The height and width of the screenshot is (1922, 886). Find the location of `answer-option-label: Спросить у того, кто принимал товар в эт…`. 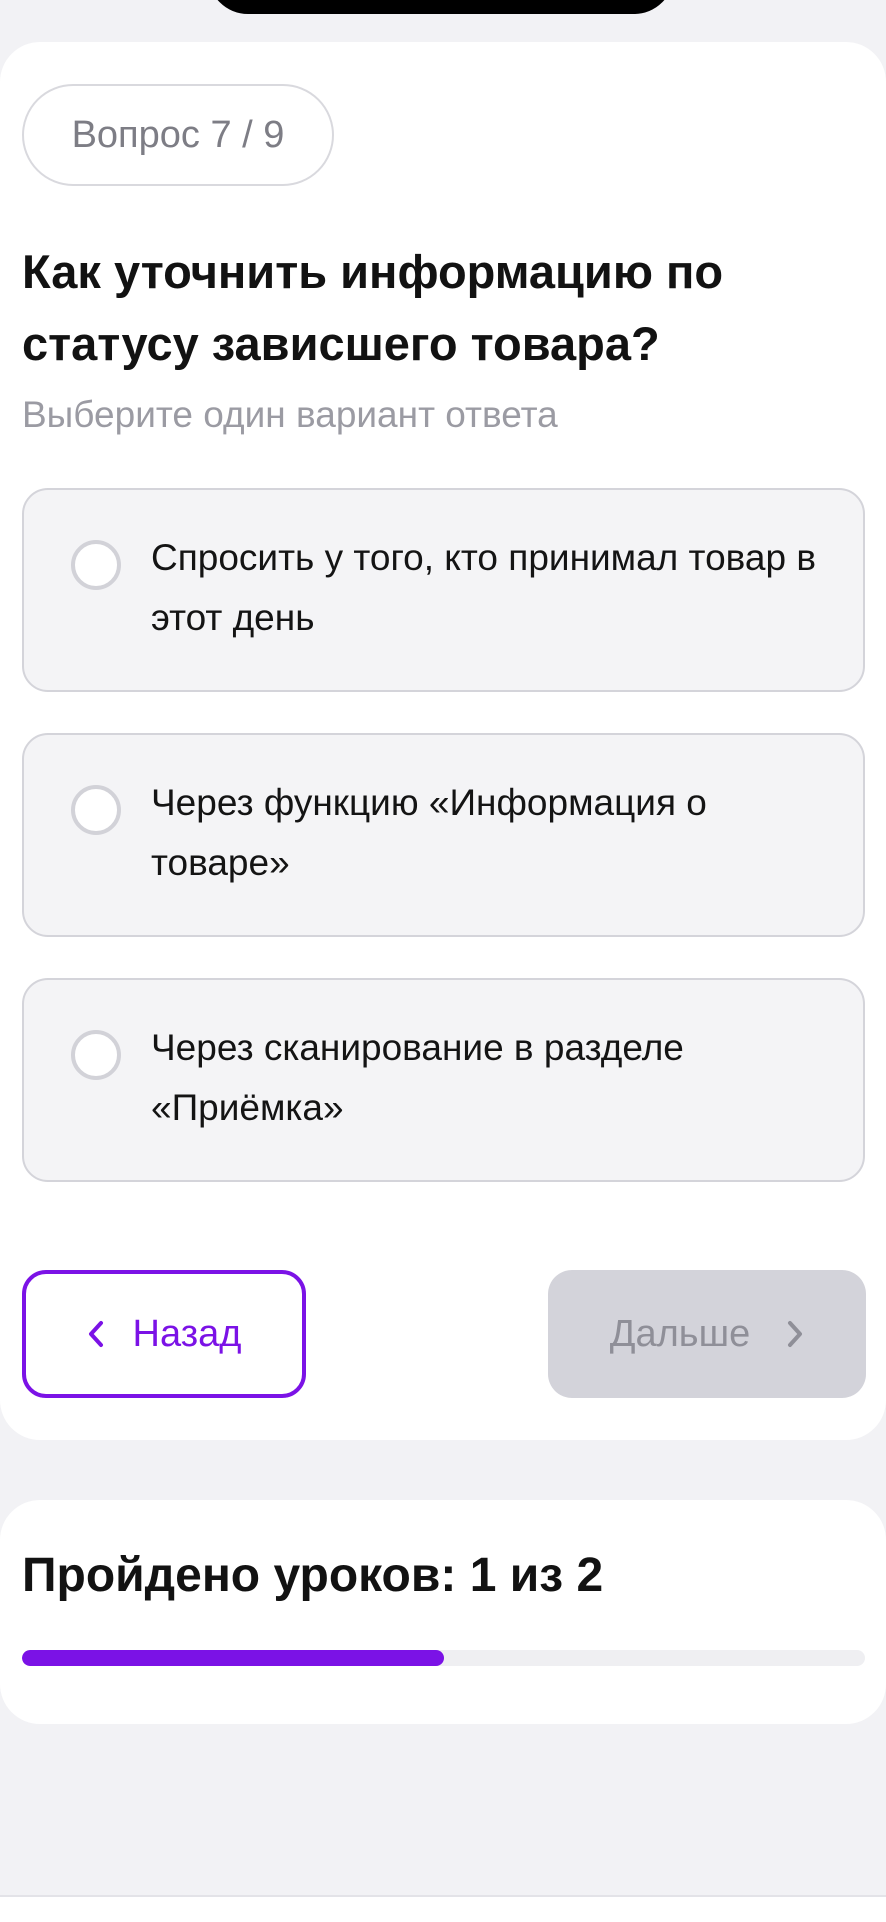

answer-option-label: Спросить у того, кто принимал товар в эт… is located at coordinates (483, 587).